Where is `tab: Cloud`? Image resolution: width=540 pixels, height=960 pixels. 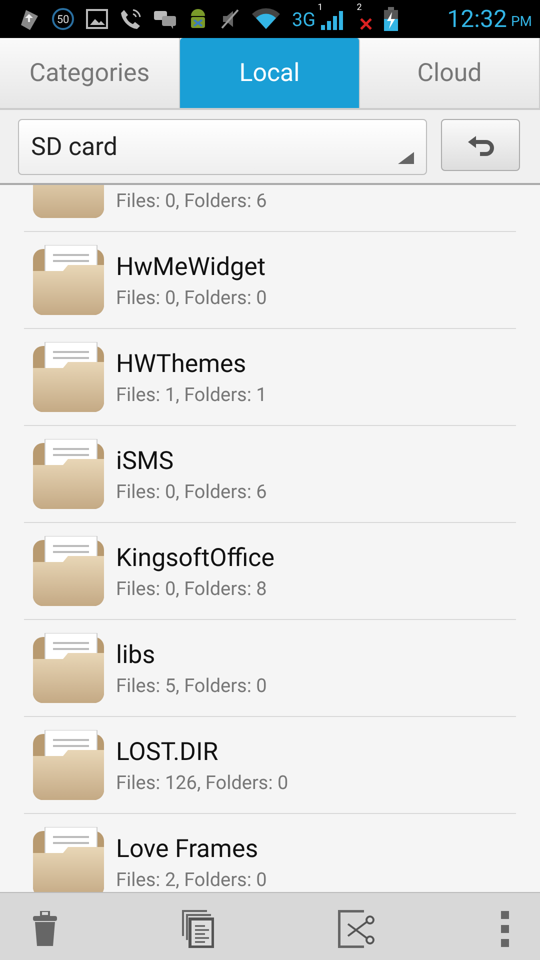
tab: Cloud is located at coordinates (450, 73).